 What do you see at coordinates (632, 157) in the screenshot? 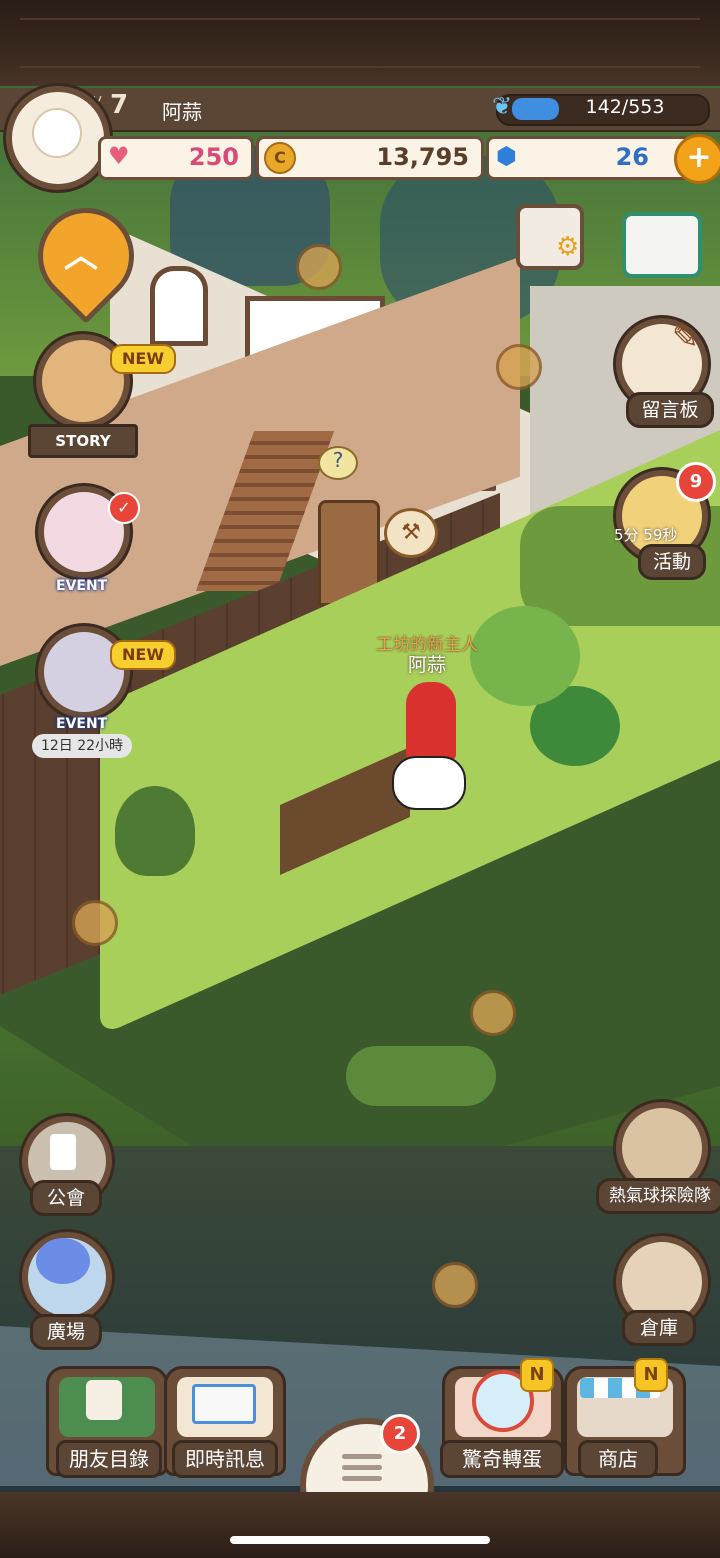
I see `gems-value: 26` at bounding box center [632, 157].